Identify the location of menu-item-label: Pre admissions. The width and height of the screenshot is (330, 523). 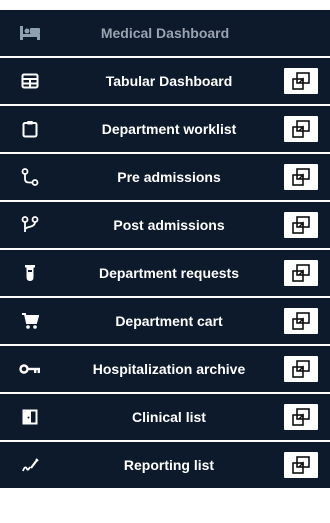
(169, 177).